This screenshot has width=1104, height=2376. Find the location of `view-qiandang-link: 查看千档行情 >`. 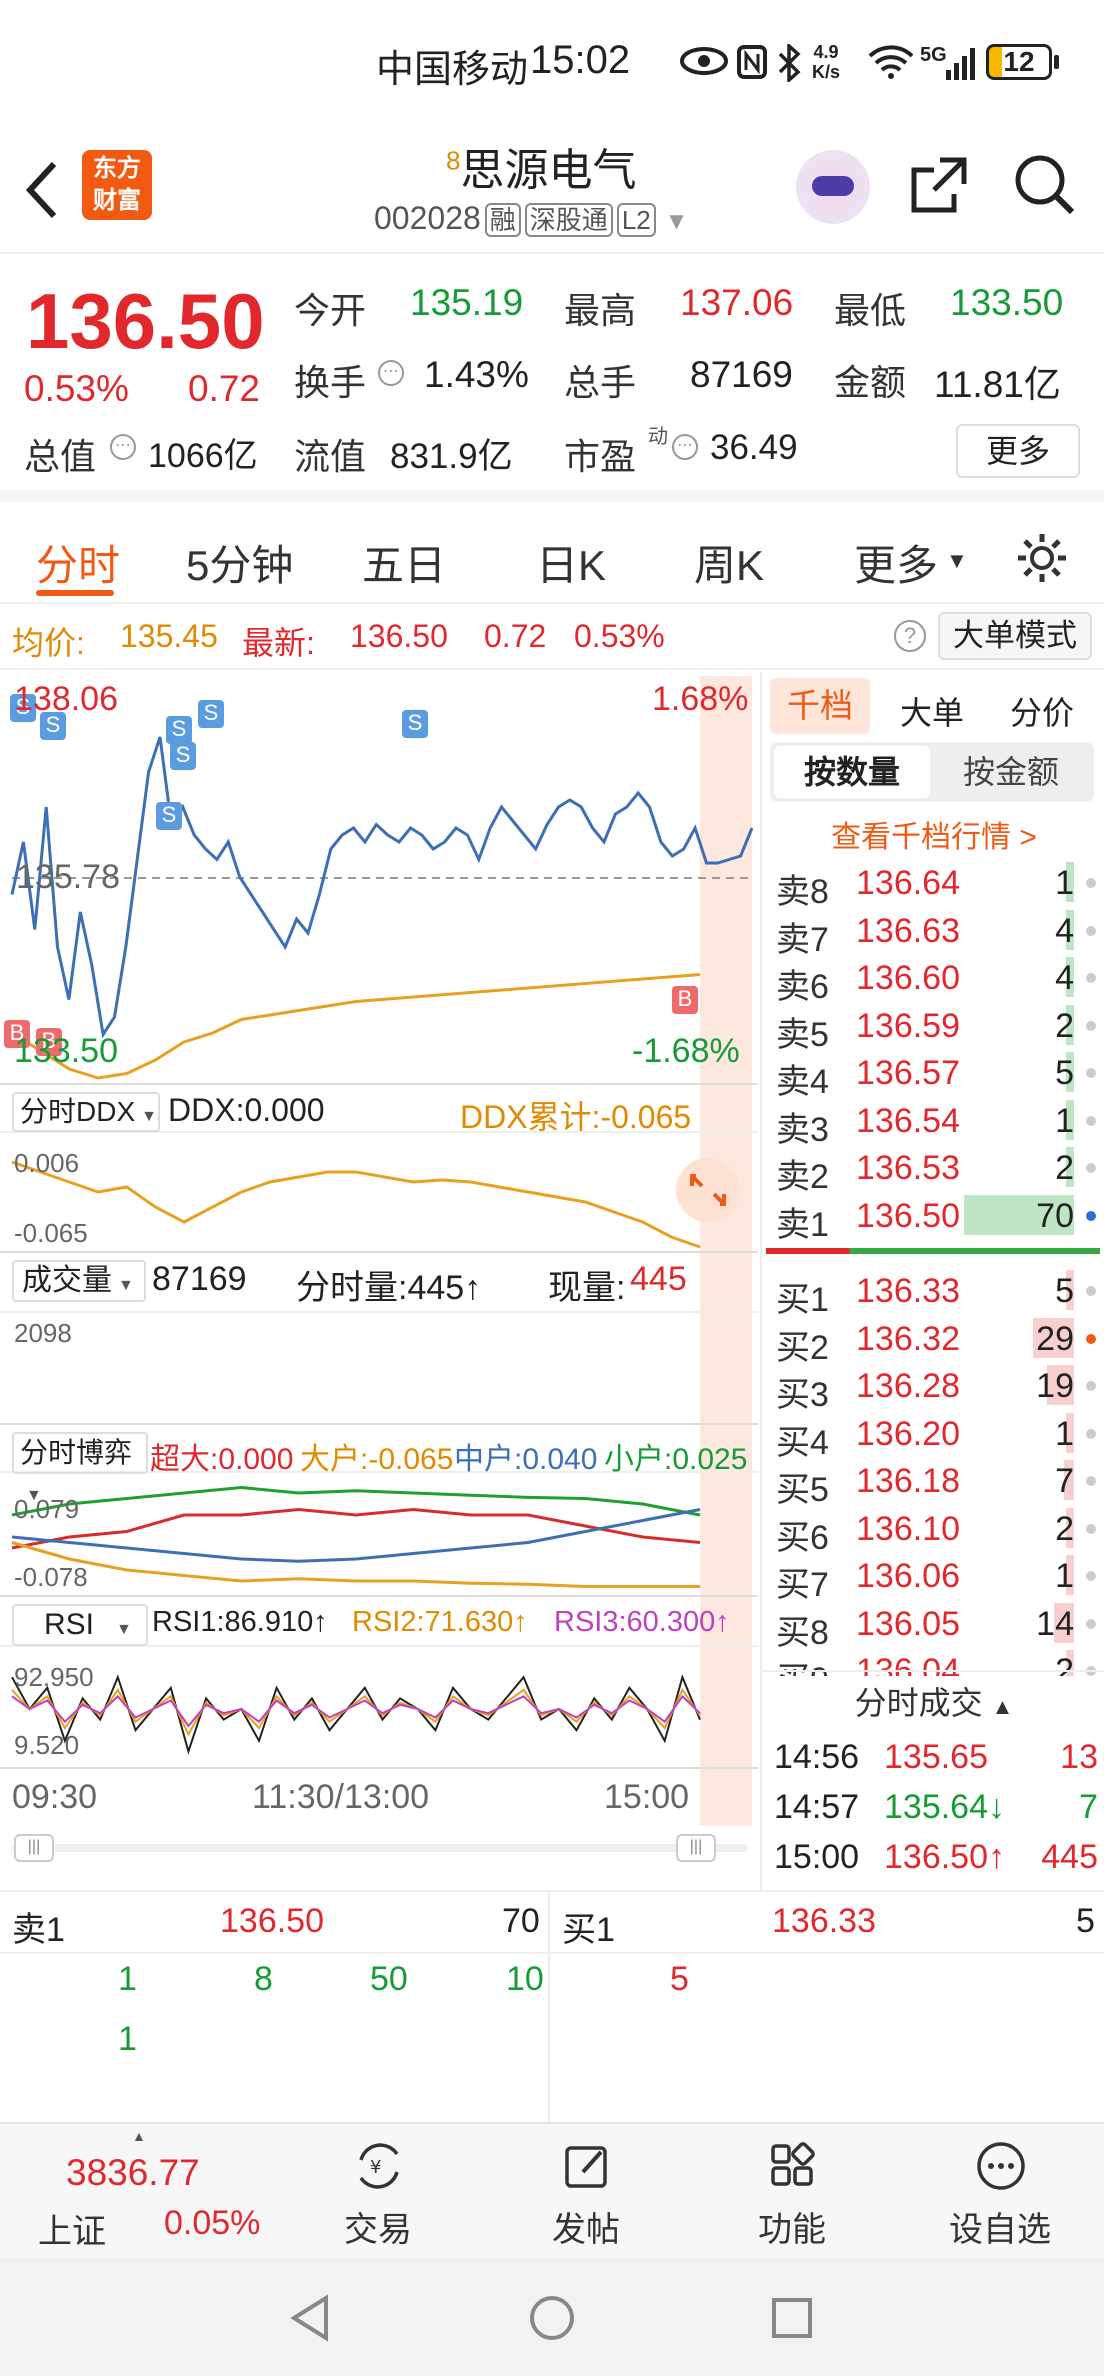

view-qiandang-link: 查看千档行情 > is located at coordinates (933, 834).